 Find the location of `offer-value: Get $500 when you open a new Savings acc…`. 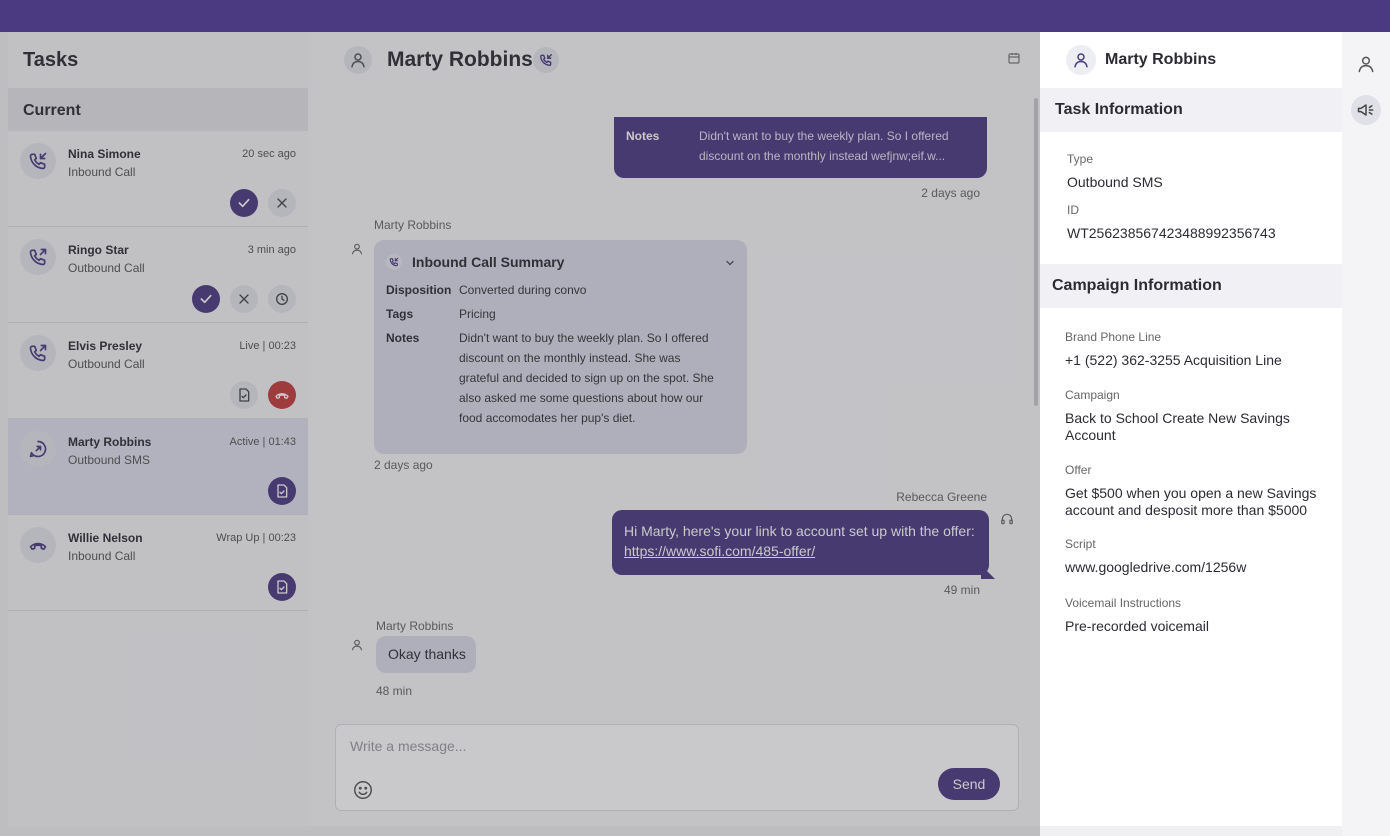

offer-value: Get $500 when you open a new Savings acc… is located at coordinates (1190, 502).